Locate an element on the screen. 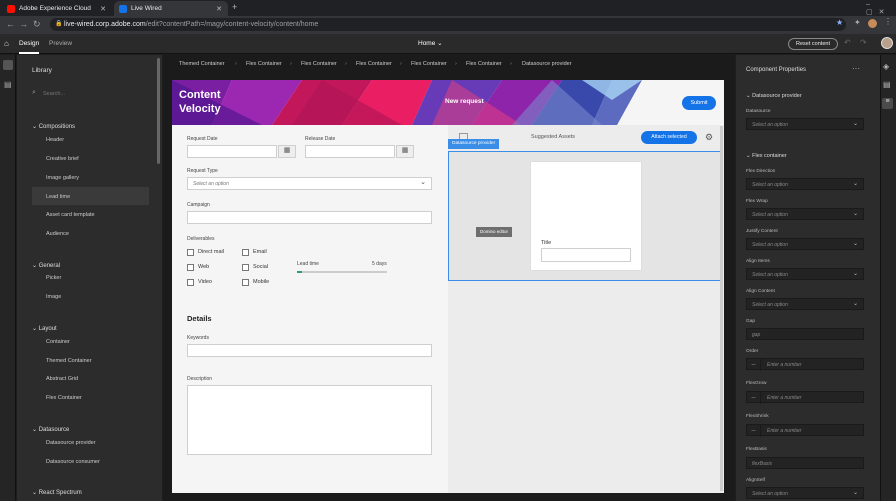  request-date-input is located at coordinates (232, 151).